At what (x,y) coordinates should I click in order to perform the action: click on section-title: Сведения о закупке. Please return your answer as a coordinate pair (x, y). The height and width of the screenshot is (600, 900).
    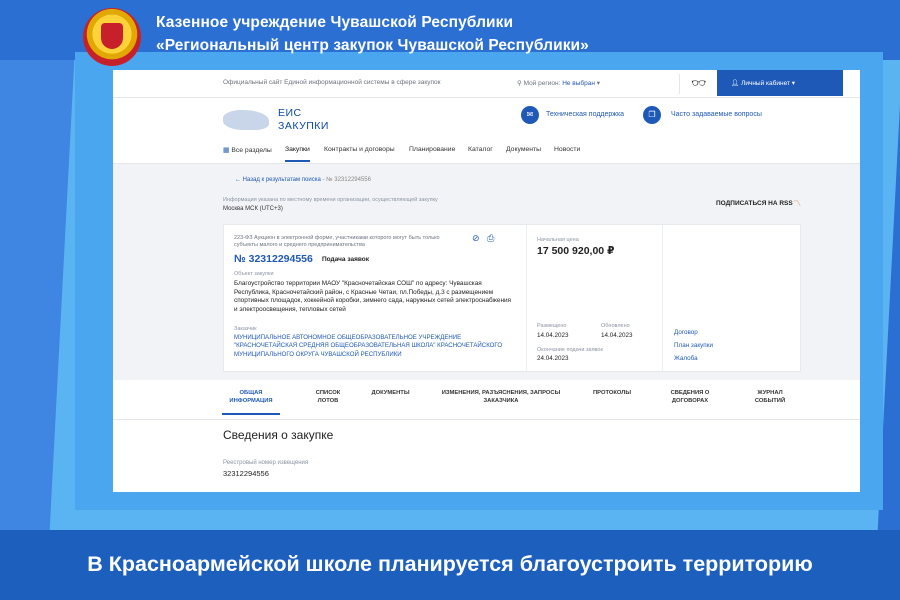
    Looking at the image, I should click on (278, 435).